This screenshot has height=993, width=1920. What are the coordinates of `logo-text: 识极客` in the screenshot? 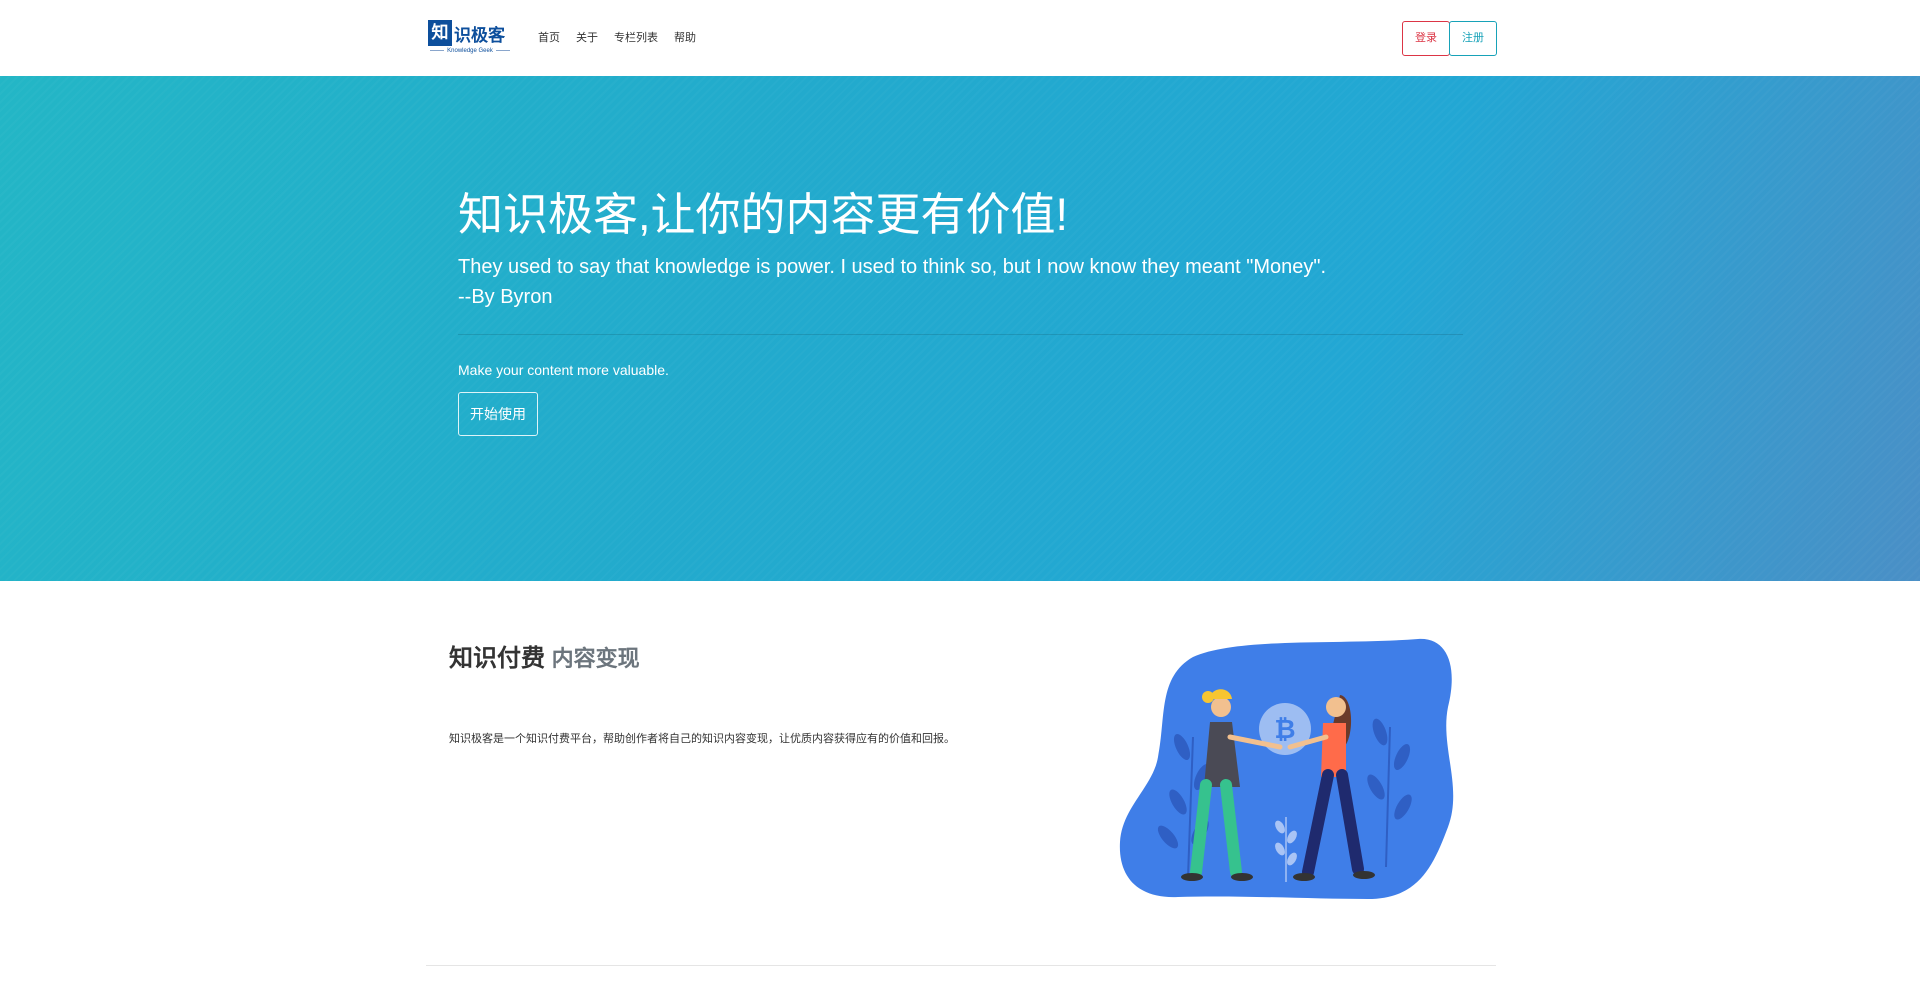 It's located at (479, 36).